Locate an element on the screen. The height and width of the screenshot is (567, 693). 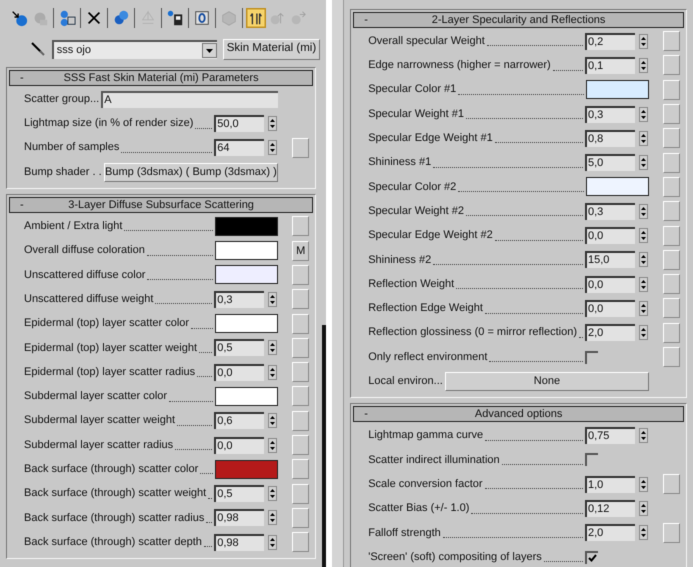
number-field: 0,12 is located at coordinates (610, 508).